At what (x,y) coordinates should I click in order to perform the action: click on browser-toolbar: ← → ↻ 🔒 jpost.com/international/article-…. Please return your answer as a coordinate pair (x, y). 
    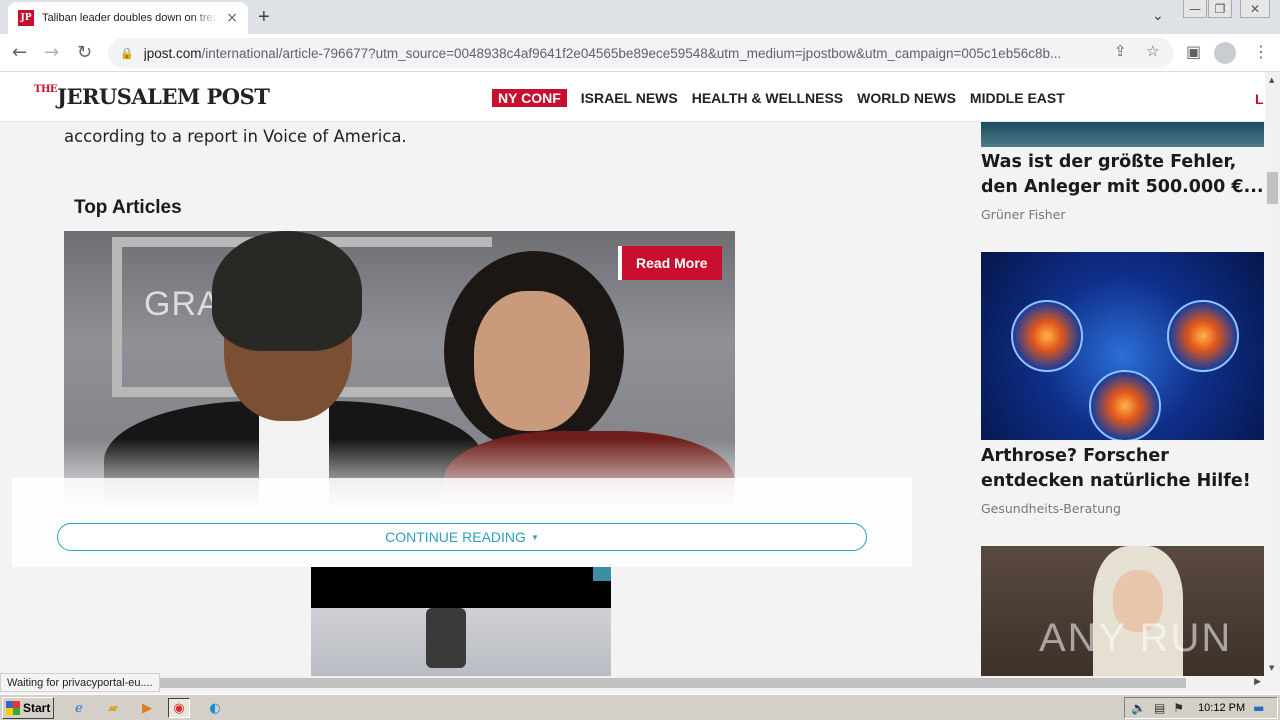
    Looking at the image, I should click on (640, 53).